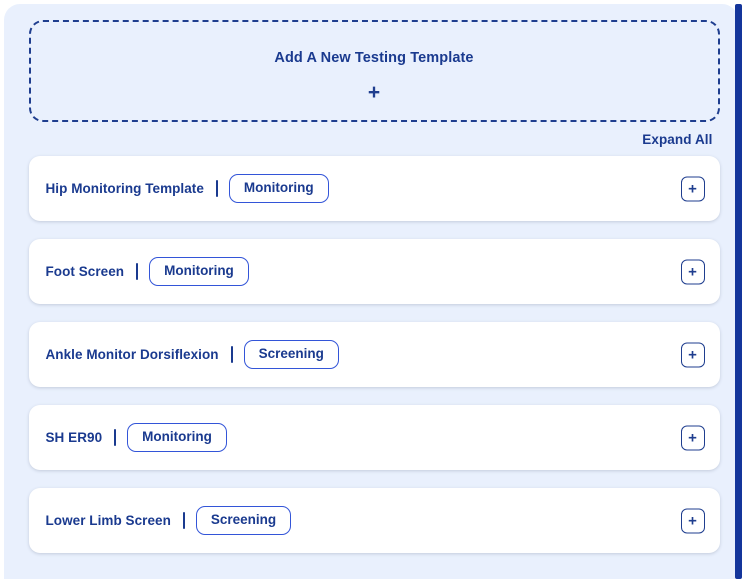  Describe the element at coordinates (677, 139) in the screenshot. I see `expand-all-button: Expand All` at that location.